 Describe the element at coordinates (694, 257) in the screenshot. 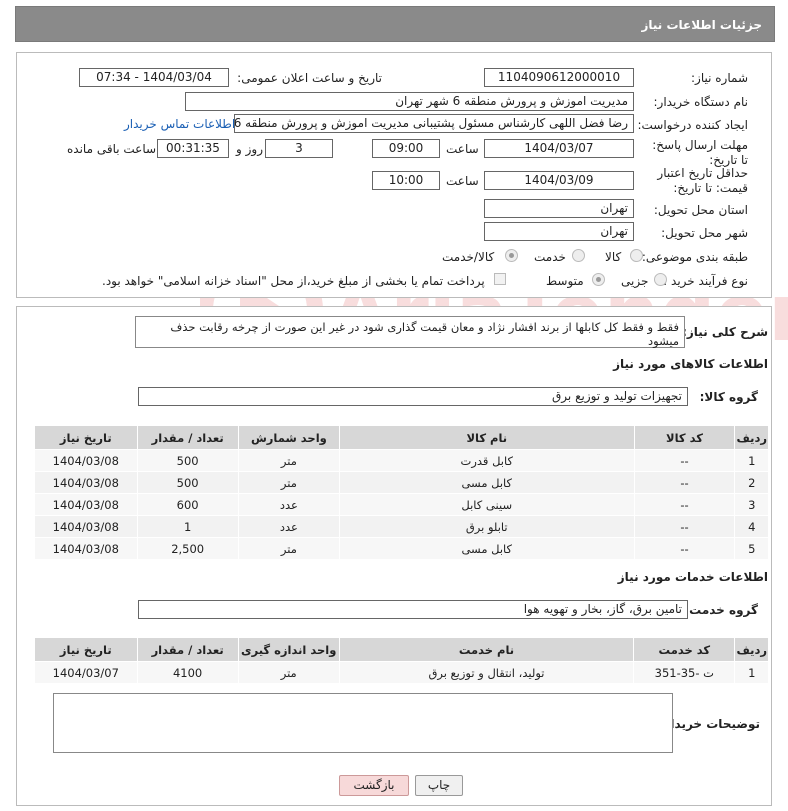

I see `category-label: طبقه بندی موضوعی:` at that location.